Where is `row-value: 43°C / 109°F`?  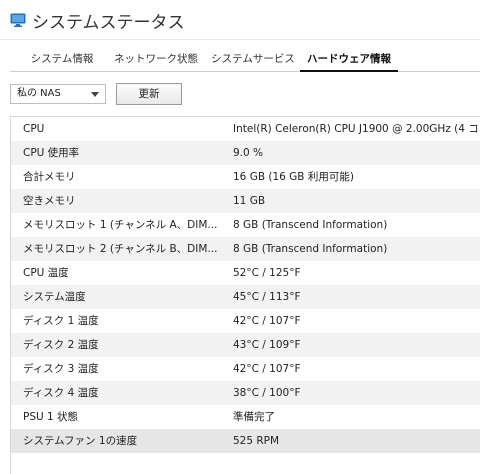 row-value: 43°C / 109°F is located at coordinates (267, 345).